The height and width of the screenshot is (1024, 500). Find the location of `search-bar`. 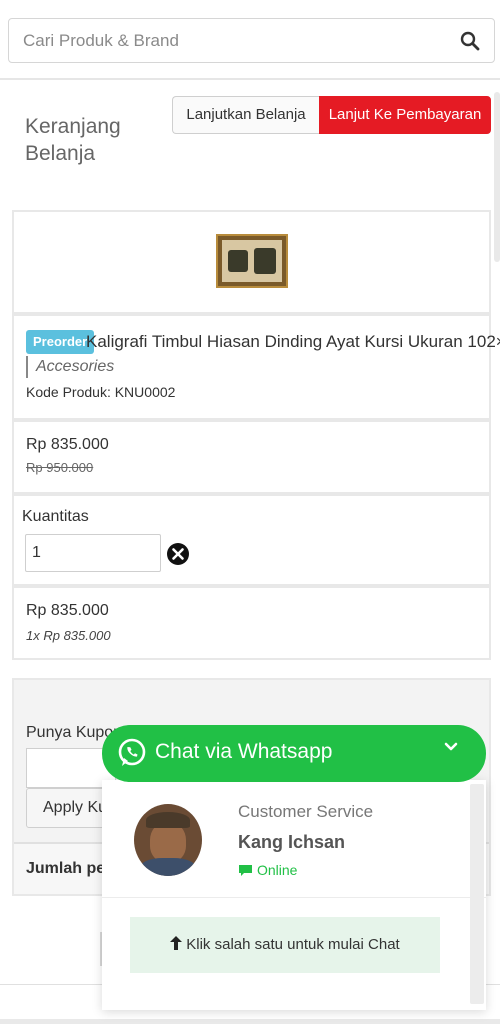

search-bar is located at coordinates (251, 40).